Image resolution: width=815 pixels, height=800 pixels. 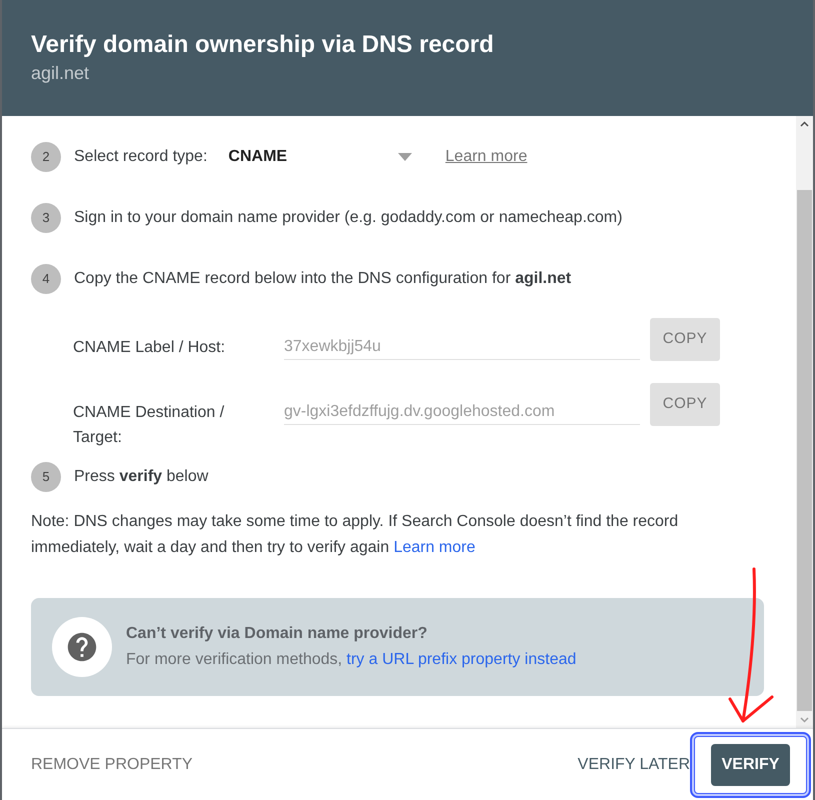 I want to click on step-text: Sign in to your domain name provider (e.g. godaddy.com or namecheap.com), so click(x=348, y=218).